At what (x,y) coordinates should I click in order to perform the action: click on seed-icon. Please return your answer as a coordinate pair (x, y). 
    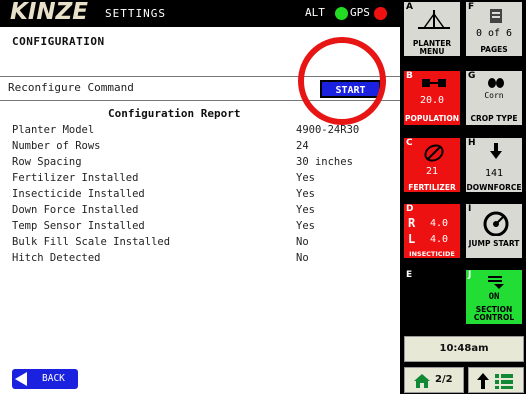
    Looking at the image, I should click on (496, 83).